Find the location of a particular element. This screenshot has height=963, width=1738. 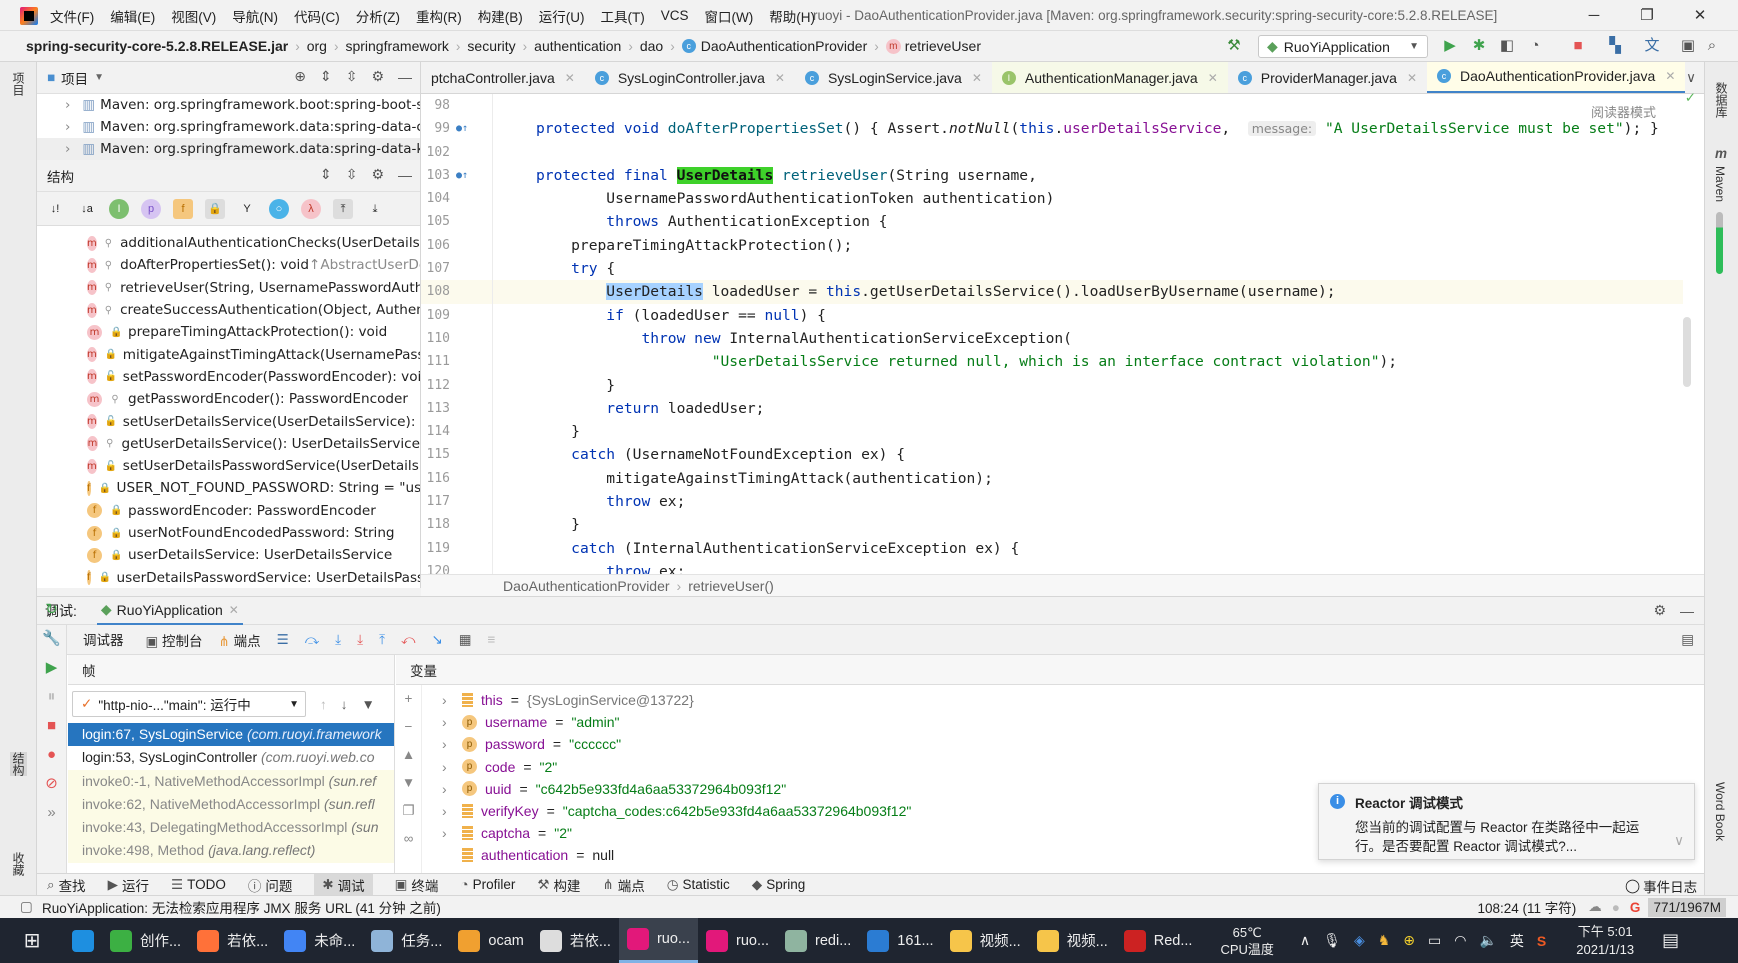

menu-item: 分析(Z) is located at coordinates (378, 16).